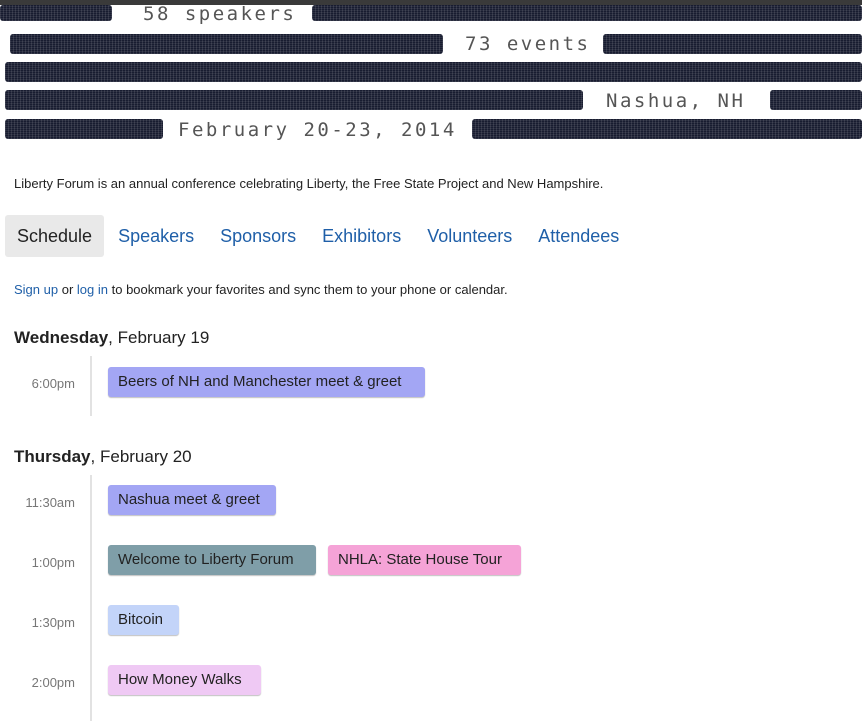  I want to click on day-weekday: Wednesday, so click(61, 337).